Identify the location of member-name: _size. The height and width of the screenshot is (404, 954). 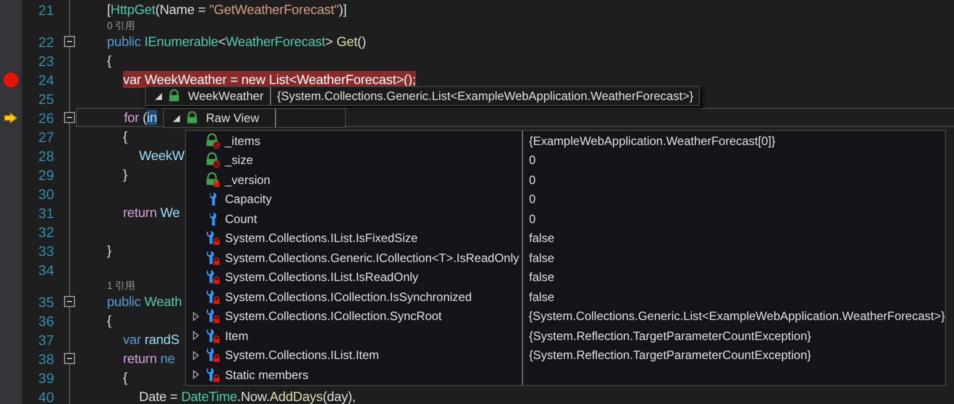
(239, 160).